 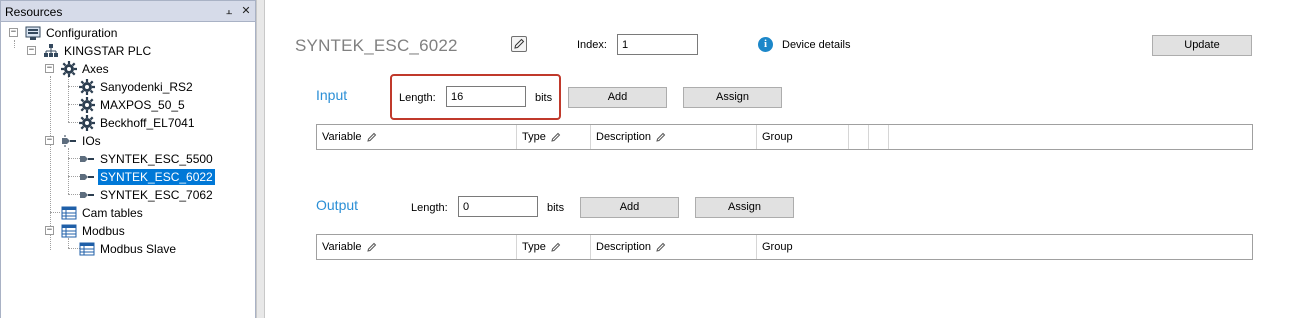 What do you see at coordinates (765, 44) in the screenshot?
I see `info-icon: i` at bounding box center [765, 44].